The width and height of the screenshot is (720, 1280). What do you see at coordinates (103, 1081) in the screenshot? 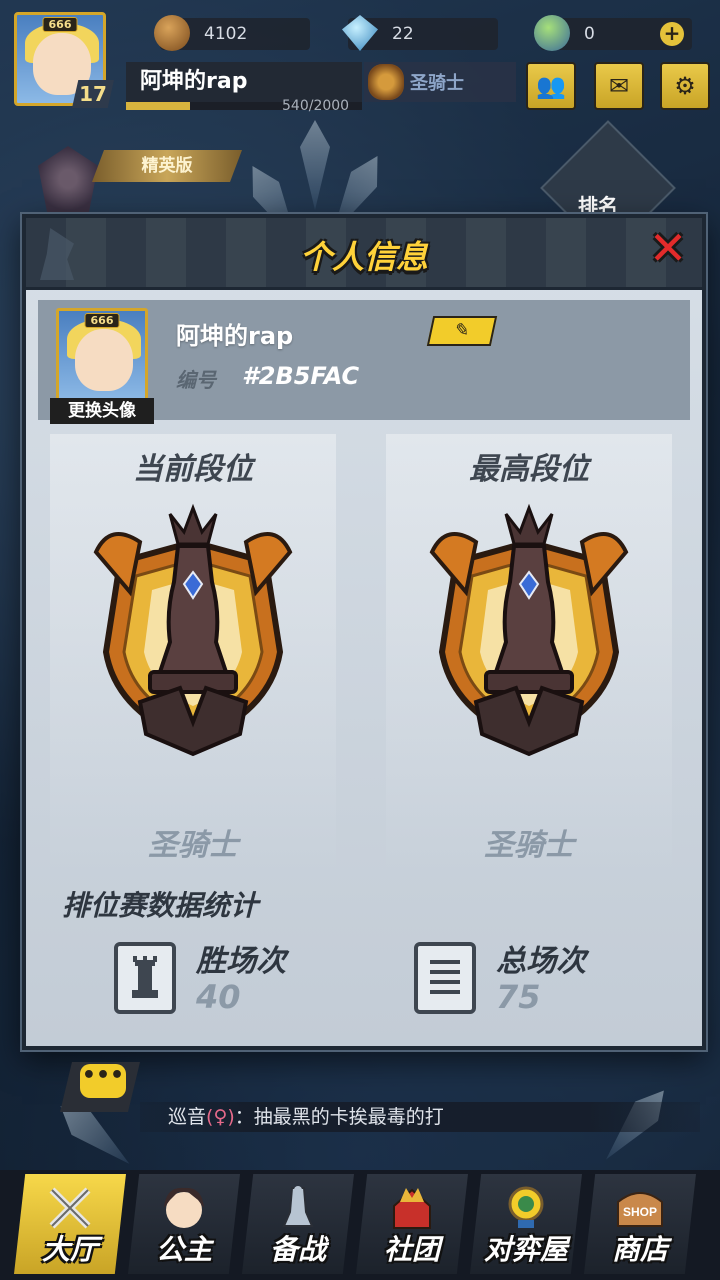
I see `chat-bubble-icon: •••` at bounding box center [103, 1081].